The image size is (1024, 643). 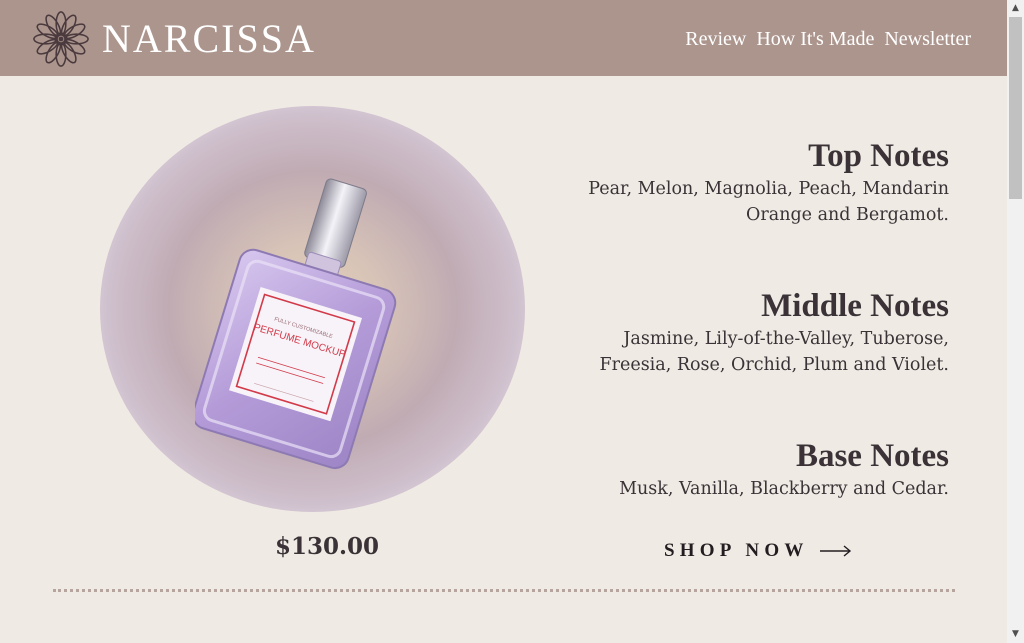 I want to click on scroll-up-arrow-icon: ▲, so click(x=1015, y=8).